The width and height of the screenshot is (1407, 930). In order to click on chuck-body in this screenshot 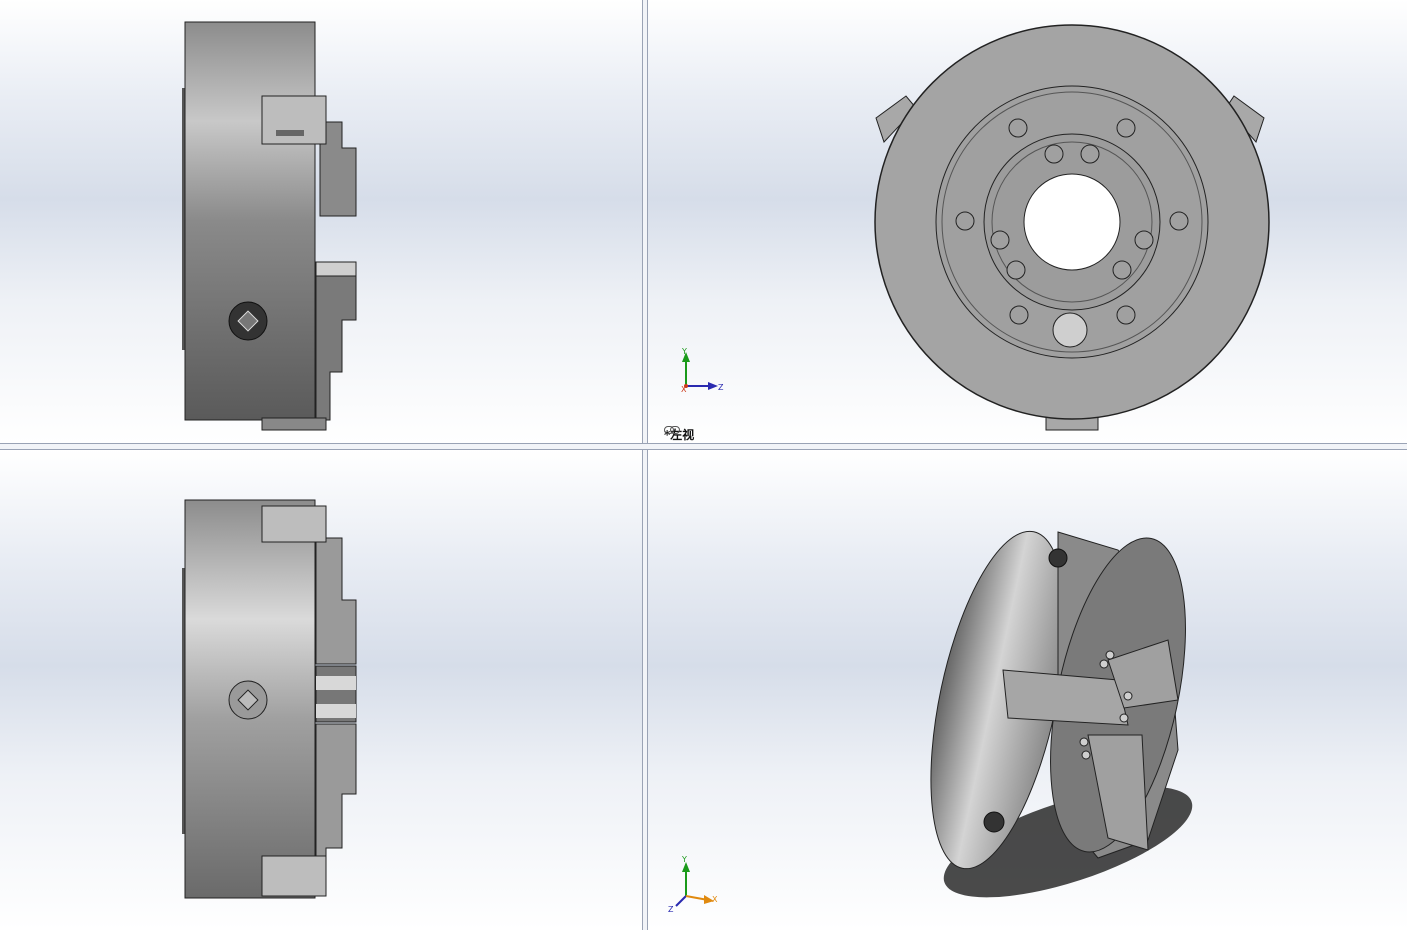, I will do `click(250, 221)`.